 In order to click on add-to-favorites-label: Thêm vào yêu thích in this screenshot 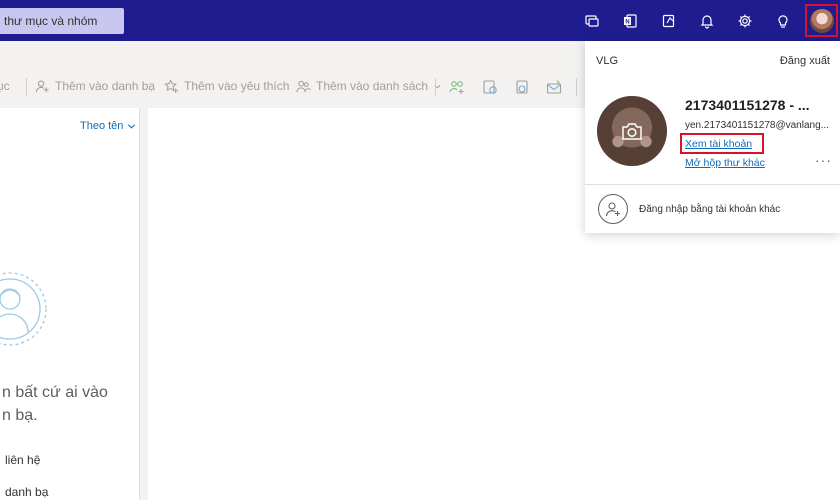, I will do `click(237, 86)`.